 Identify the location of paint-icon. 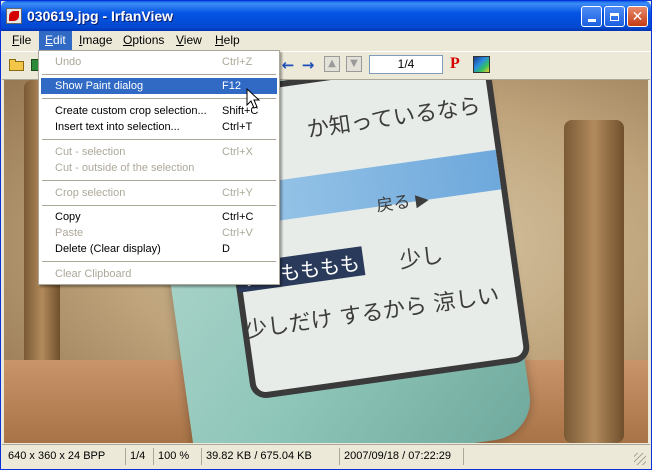
(481, 64).